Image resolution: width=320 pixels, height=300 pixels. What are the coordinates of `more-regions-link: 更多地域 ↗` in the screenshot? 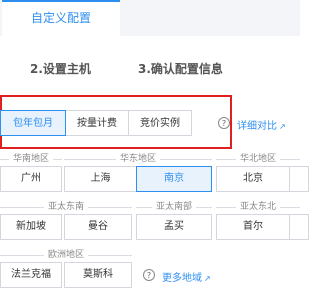 It's located at (186, 276).